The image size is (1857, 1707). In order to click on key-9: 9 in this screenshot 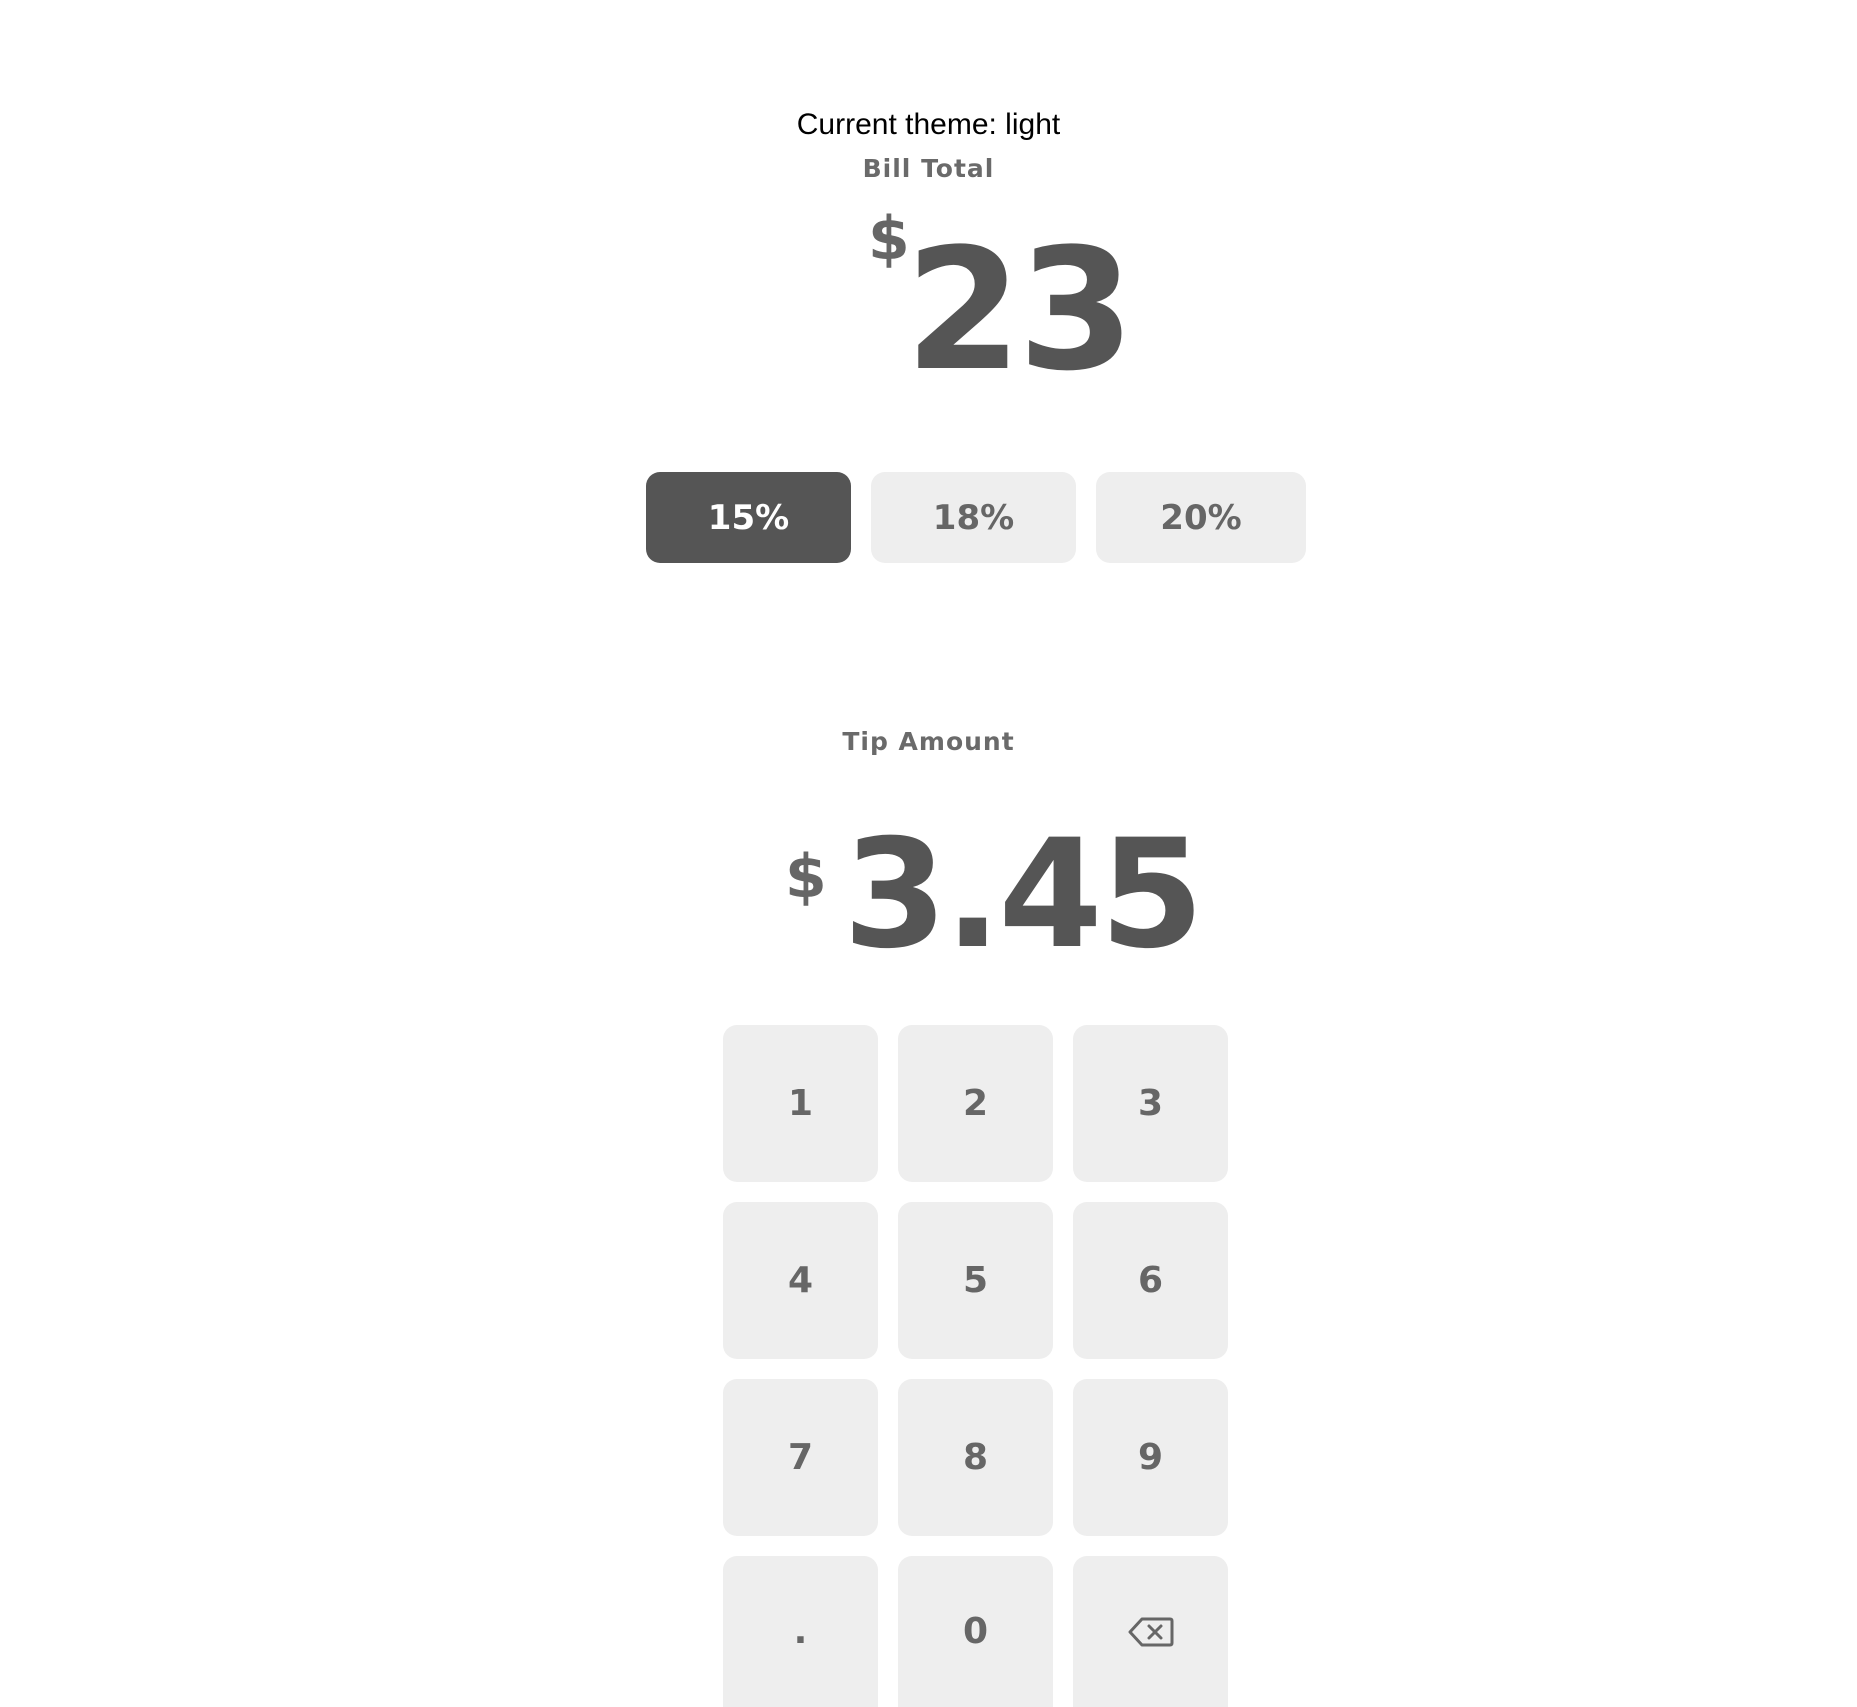, I will do `click(1150, 1457)`.